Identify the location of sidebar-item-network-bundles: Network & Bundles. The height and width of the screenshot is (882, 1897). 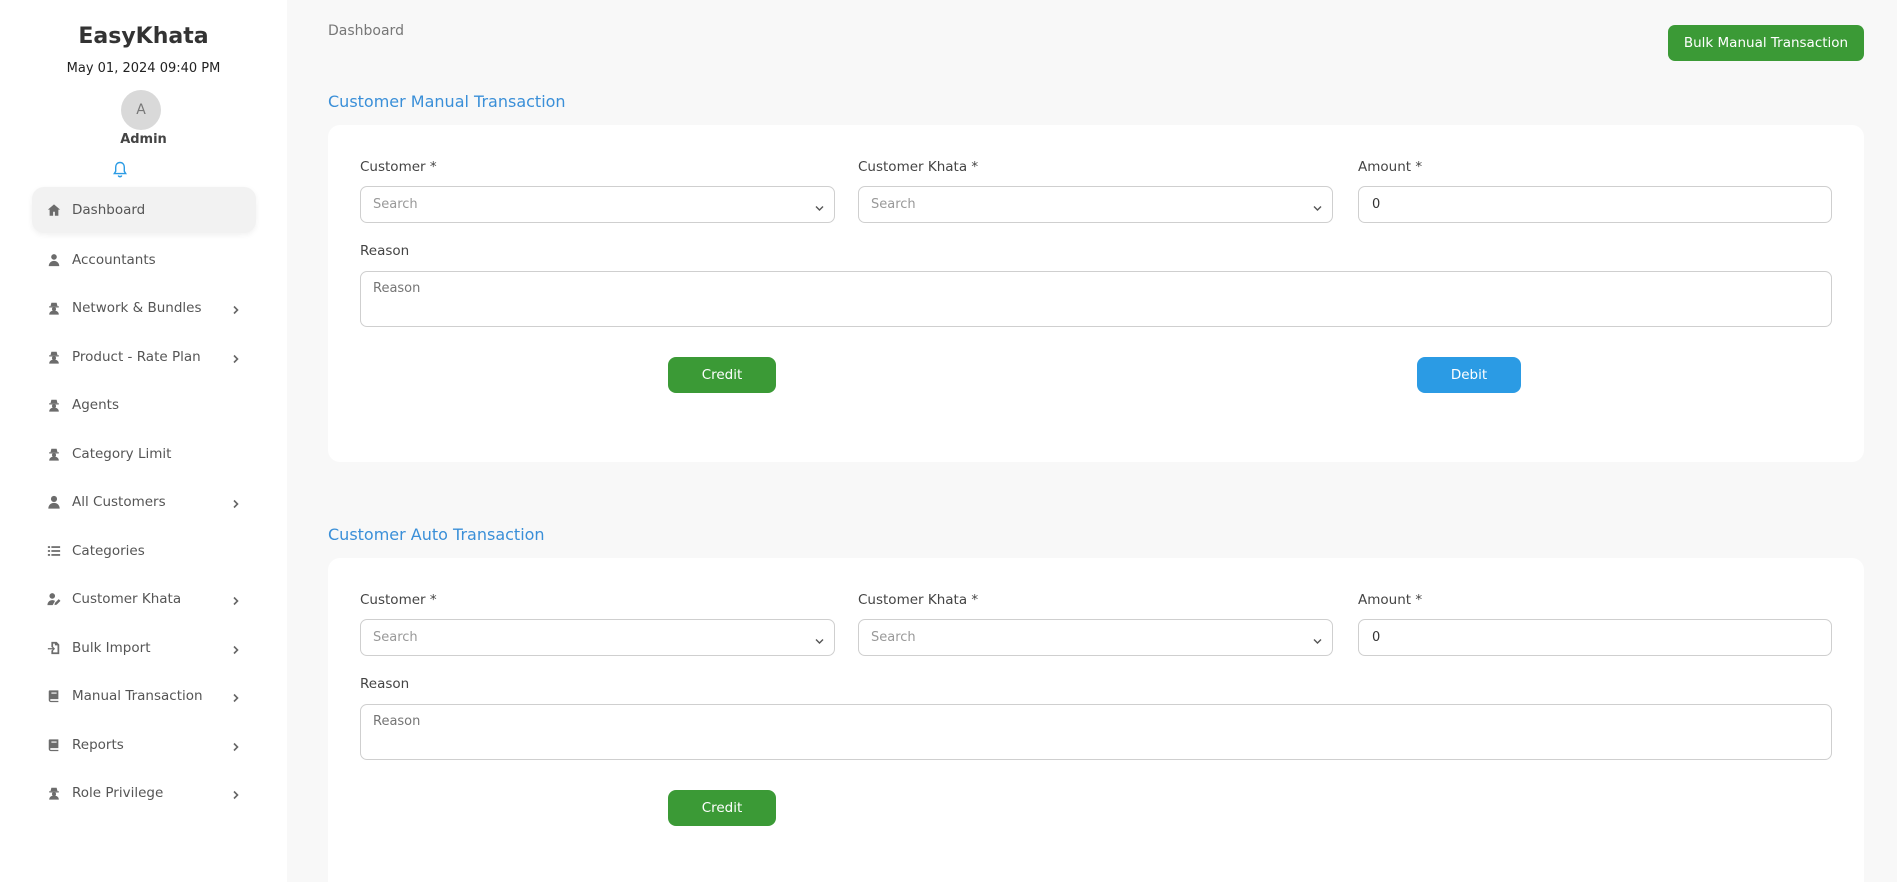
(144, 308).